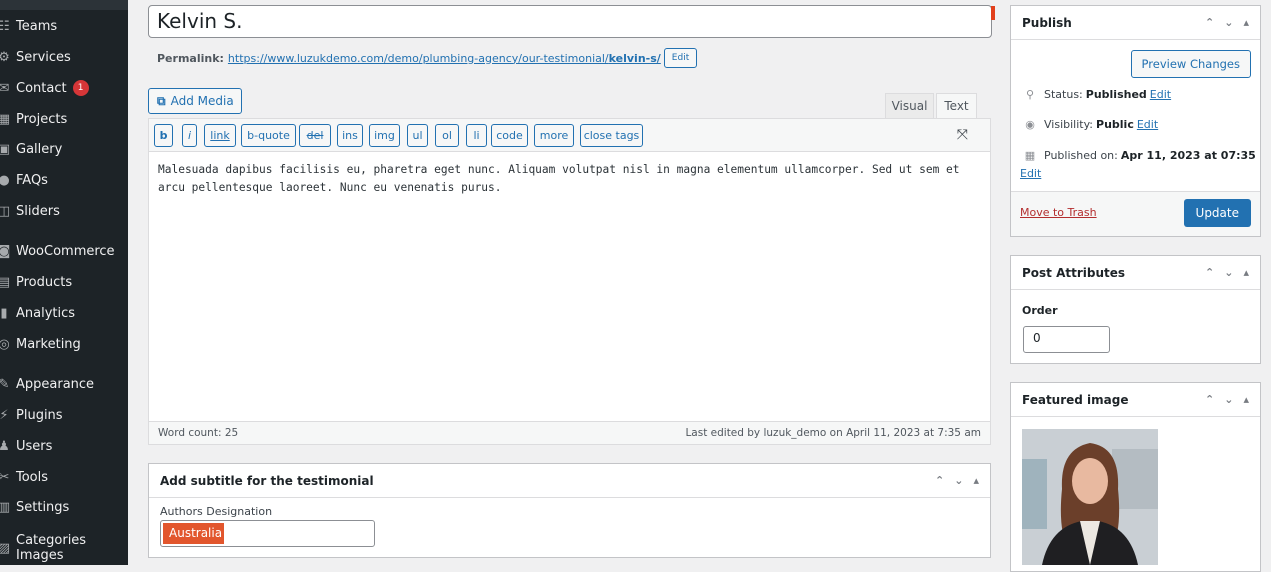 Image resolution: width=1271 pixels, height=572 pixels. What do you see at coordinates (202, 101) in the screenshot?
I see `add-media-label: Add Media` at bounding box center [202, 101].